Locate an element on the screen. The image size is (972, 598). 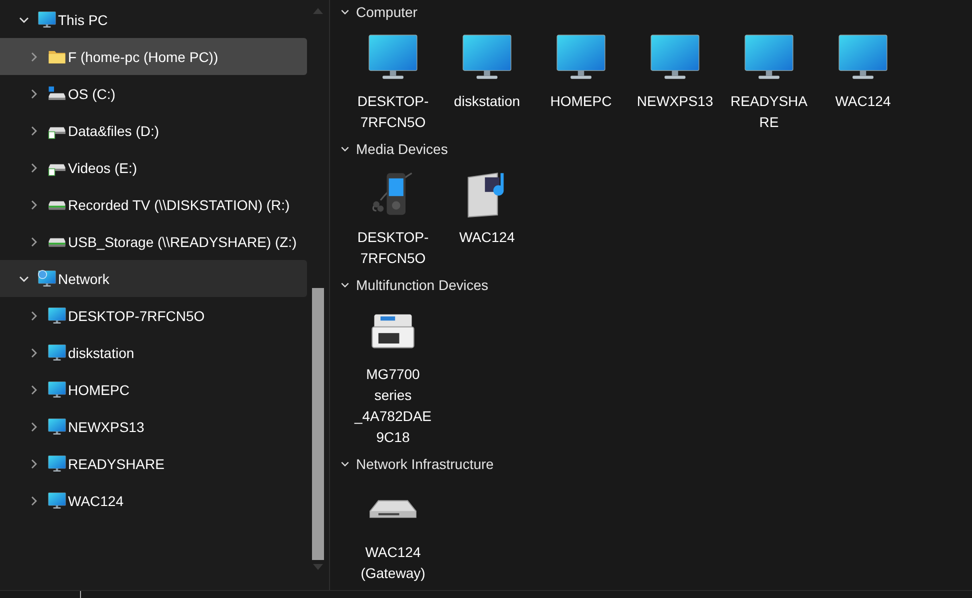
tree-item: This PC is located at coordinates (153, 19).